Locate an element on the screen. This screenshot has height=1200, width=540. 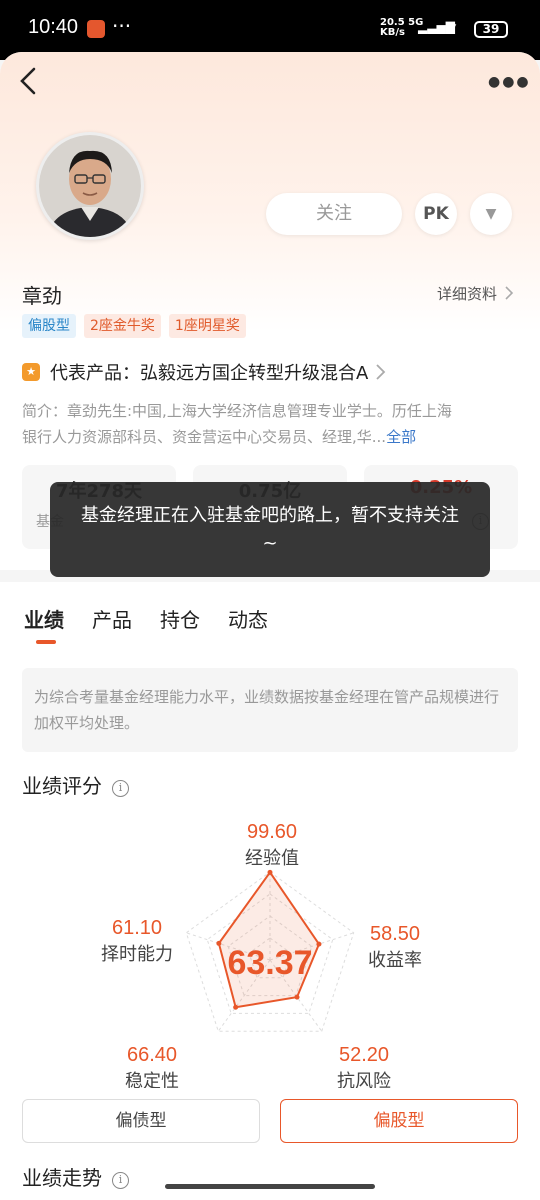
trend-section-title: 业绩走势 i is located at coordinates (75, 1176).